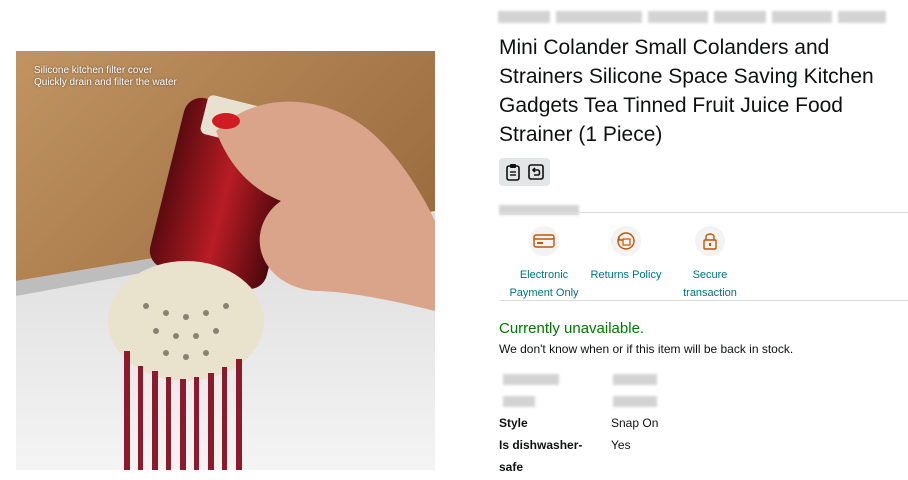  What do you see at coordinates (699, 445) in the screenshot?
I see `detail-row: Is dishwasher- Yes` at bounding box center [699, 445].